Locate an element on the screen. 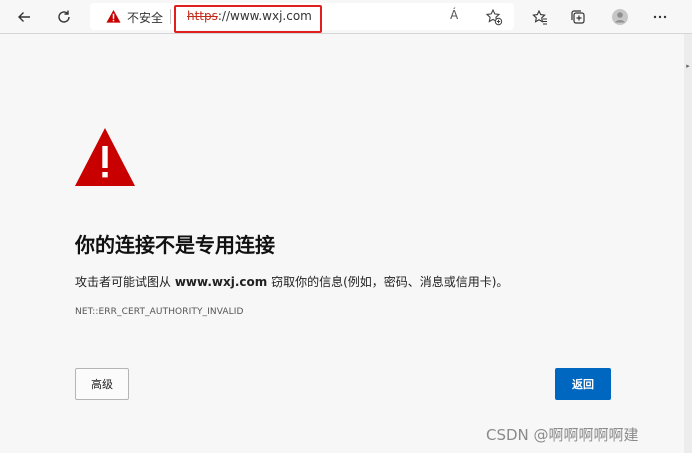 Image resolution: width=692 pixels, height=453 pixels. profile-button is located at coordinates (620, 17).